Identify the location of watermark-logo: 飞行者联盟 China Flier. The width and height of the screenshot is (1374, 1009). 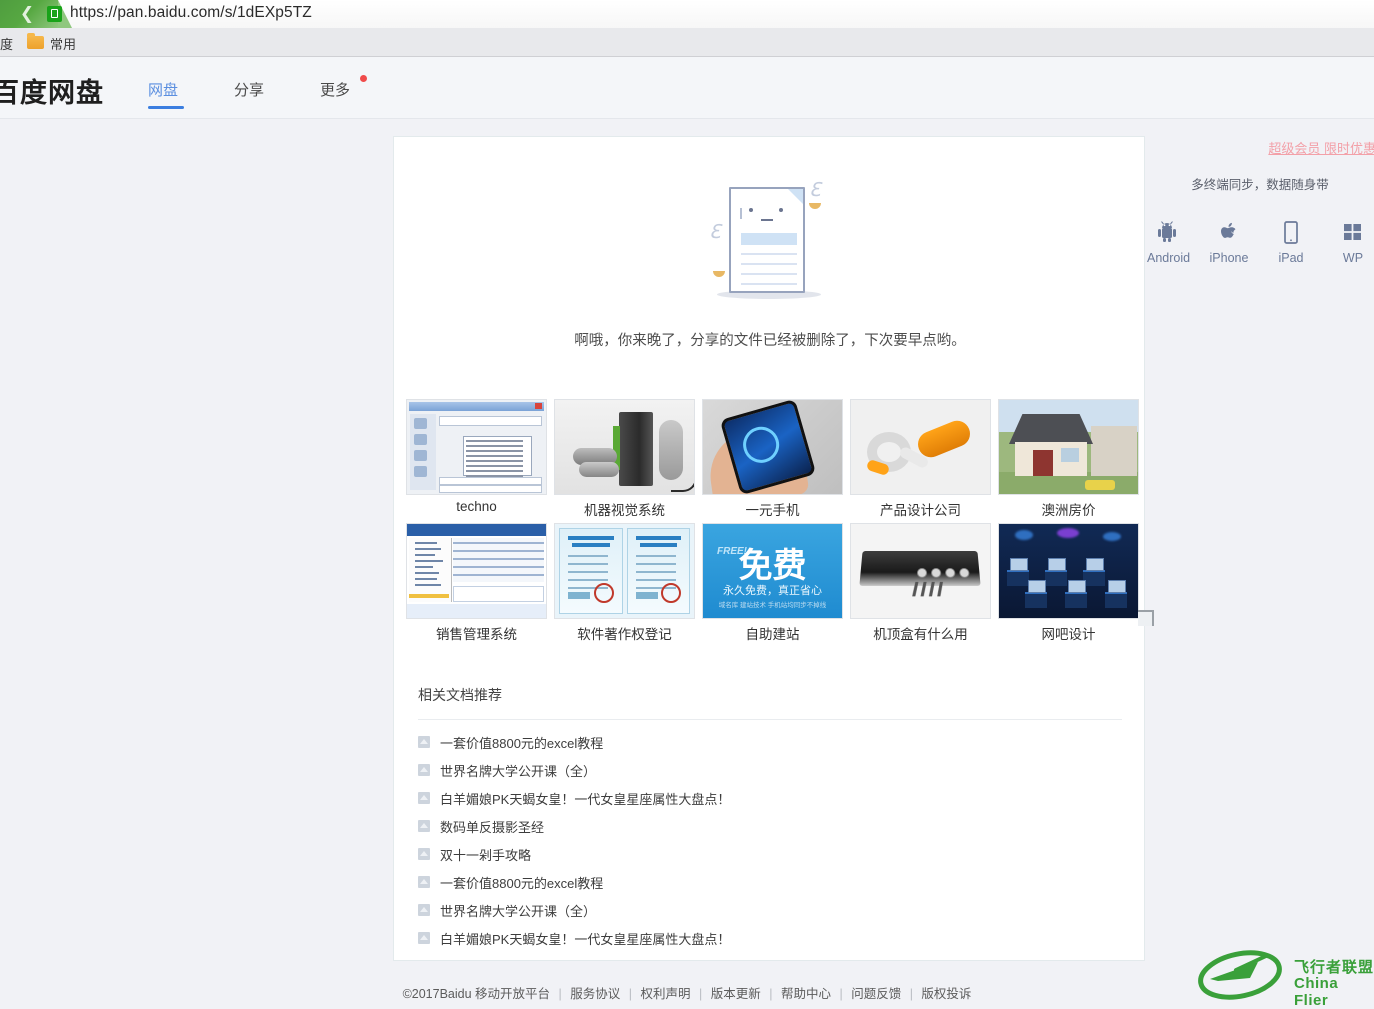
(1285, 978).